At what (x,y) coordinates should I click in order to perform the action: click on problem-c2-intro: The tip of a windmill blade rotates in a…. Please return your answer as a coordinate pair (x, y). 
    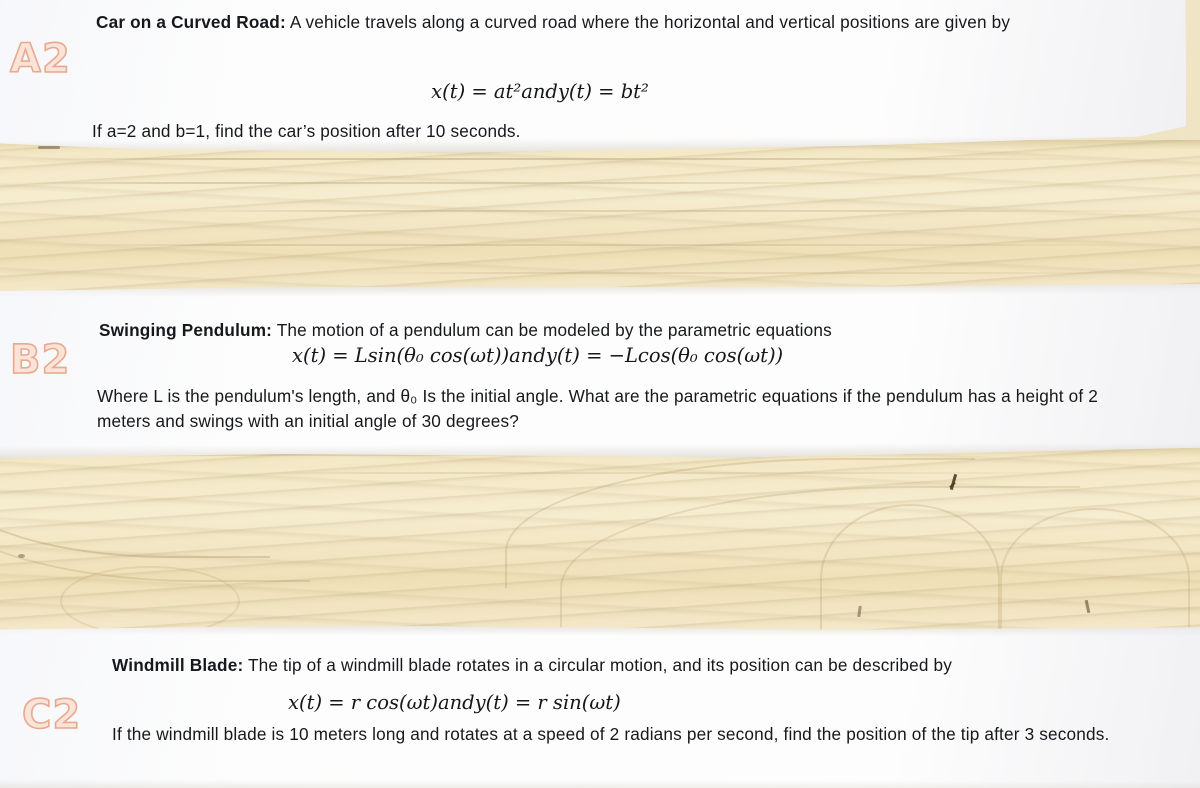
    Looking at the image, I should click on (598, 665).